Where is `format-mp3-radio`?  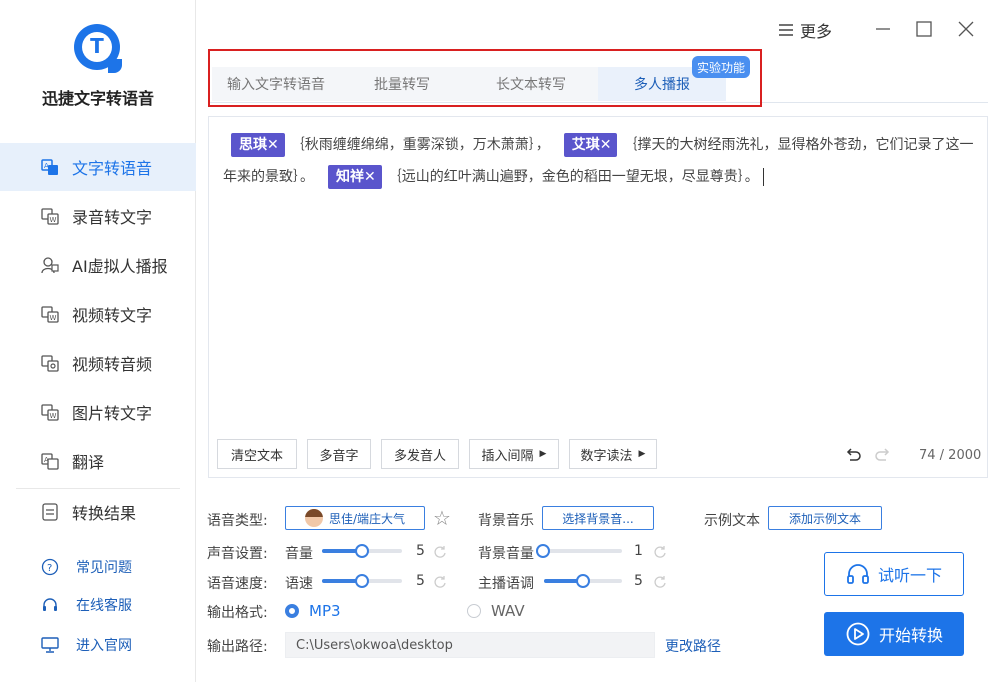
format-mp3-radio is located at coordinates (292, 611).